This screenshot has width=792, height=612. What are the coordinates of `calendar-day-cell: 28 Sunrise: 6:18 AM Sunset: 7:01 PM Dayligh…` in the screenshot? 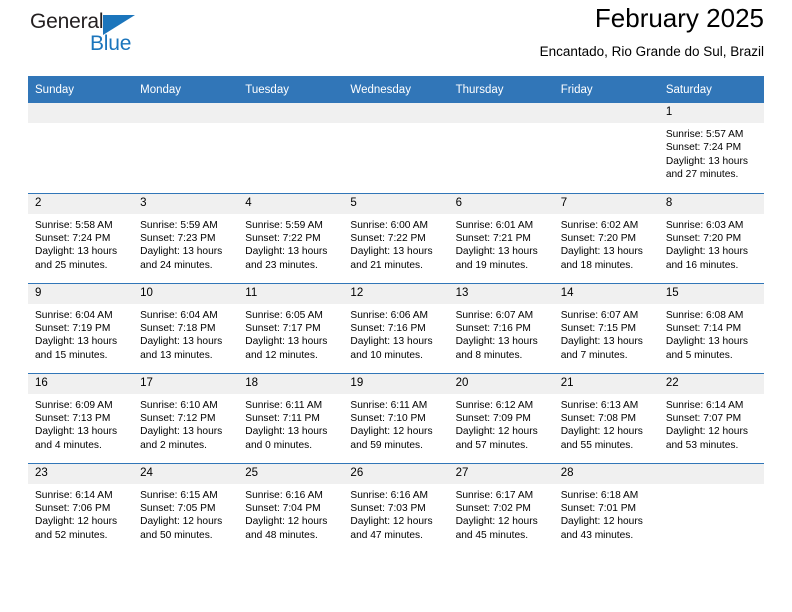 It's located at (606, 507).